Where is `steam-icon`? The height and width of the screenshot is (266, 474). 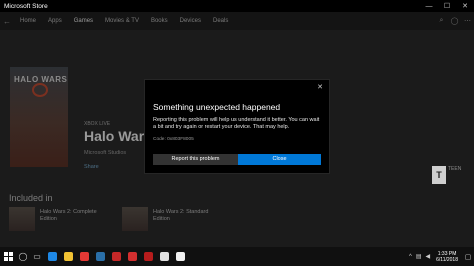 steam-icon is located at coordinates (100, 256).